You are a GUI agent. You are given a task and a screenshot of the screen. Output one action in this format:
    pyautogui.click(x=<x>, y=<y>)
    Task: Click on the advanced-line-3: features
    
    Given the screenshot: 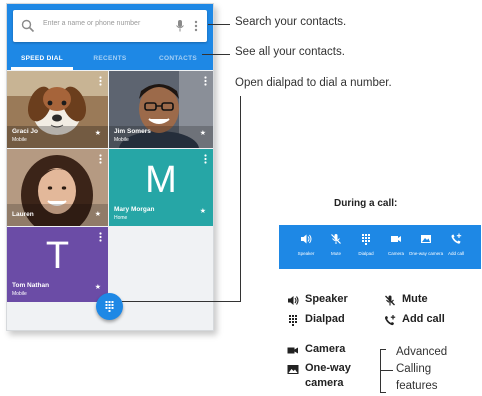 What is the action you would take?
    pyautogui.click(x=417, y=386)
    